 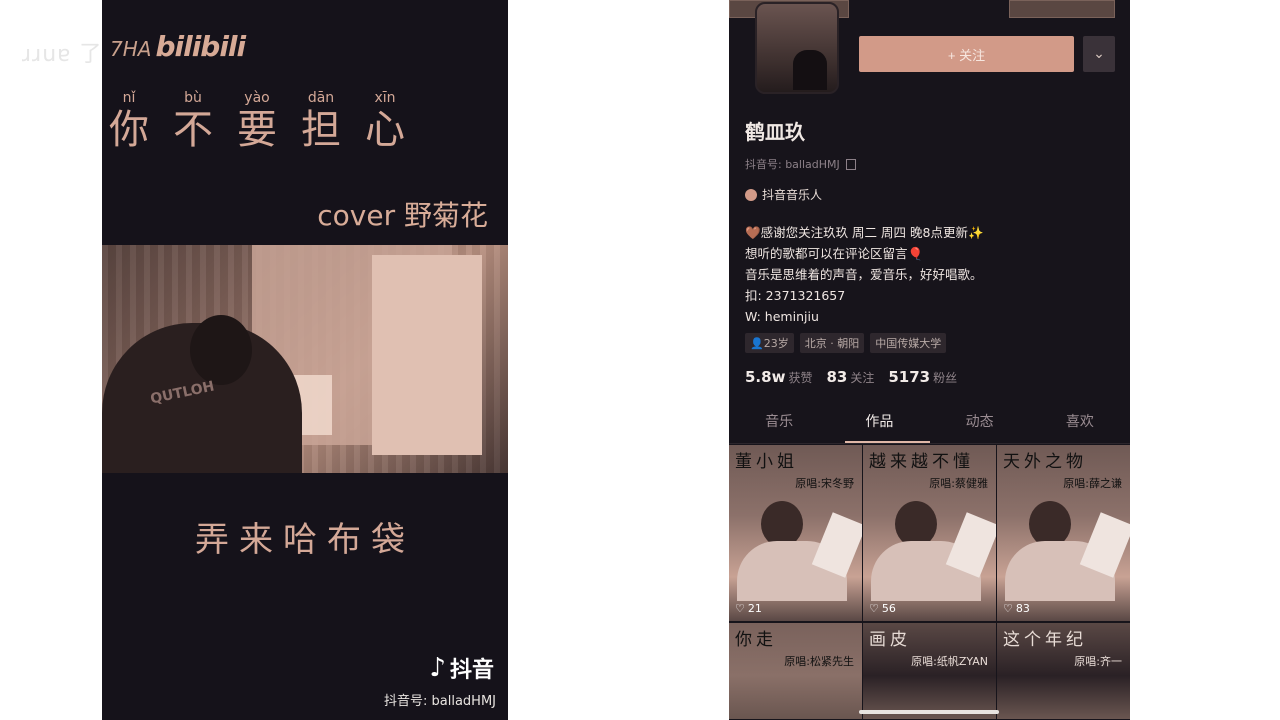 What do you see at coordinates (879, 423) in the screenshot?
I see `tab-works: 作品` at bounding box center [879, 423].